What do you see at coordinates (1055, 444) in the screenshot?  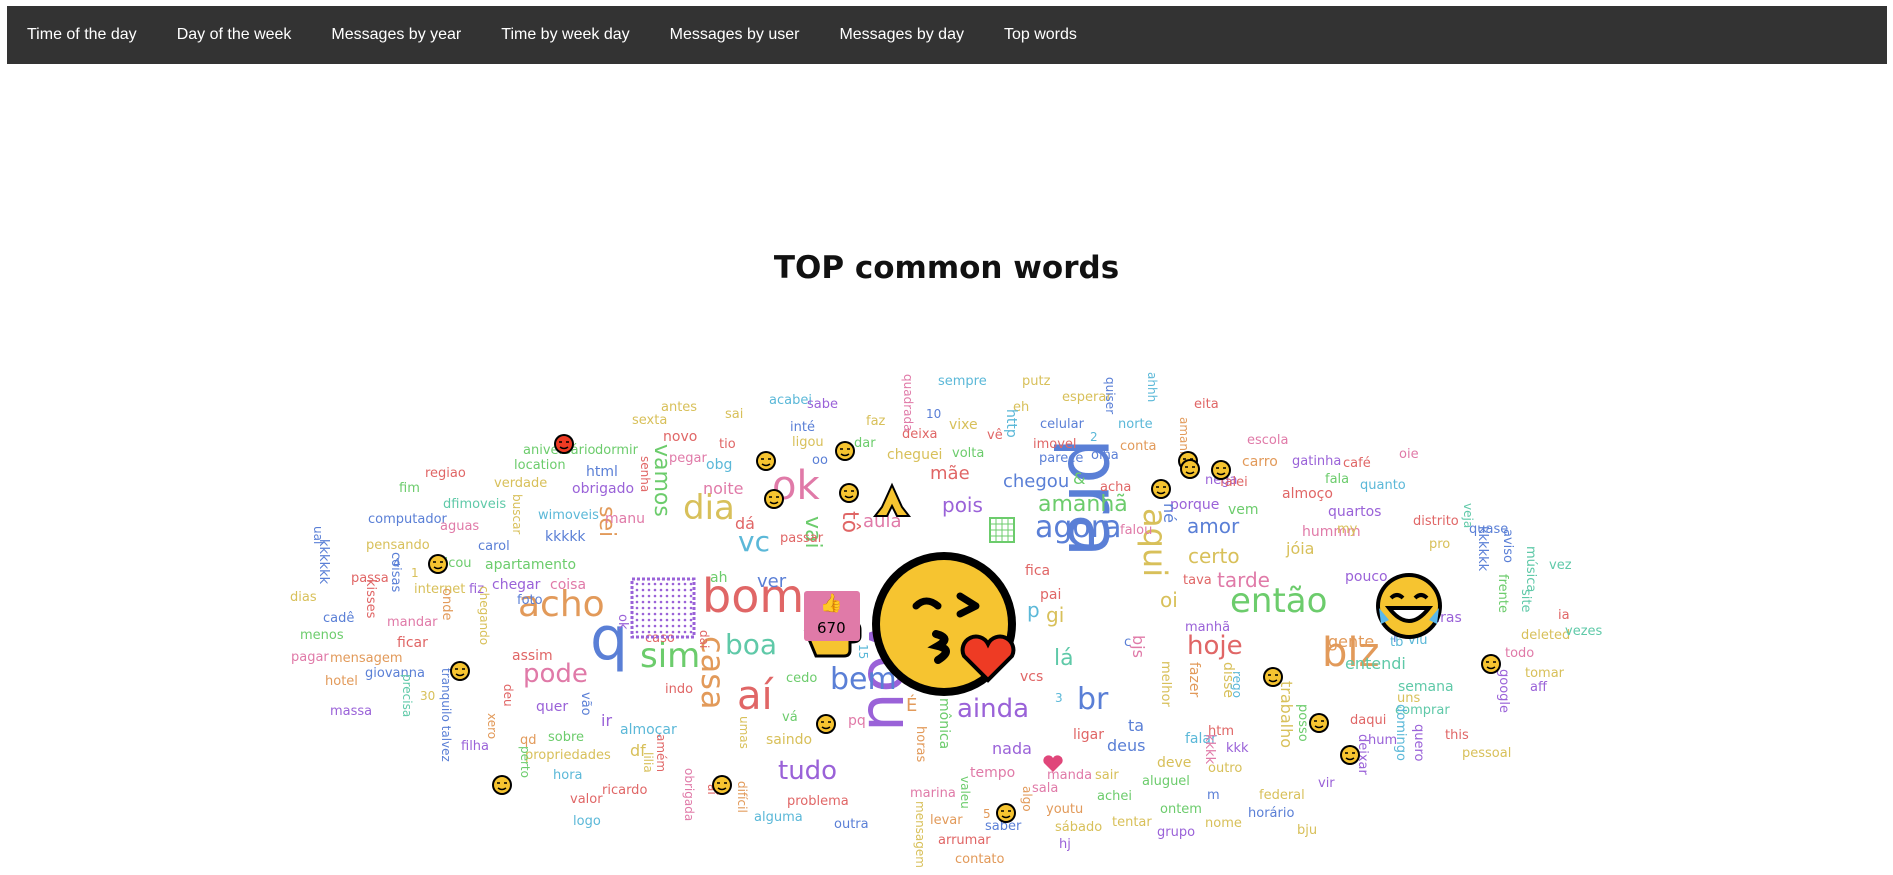 I see `cloud-word: imovel` at bounding box center [1055, 444].